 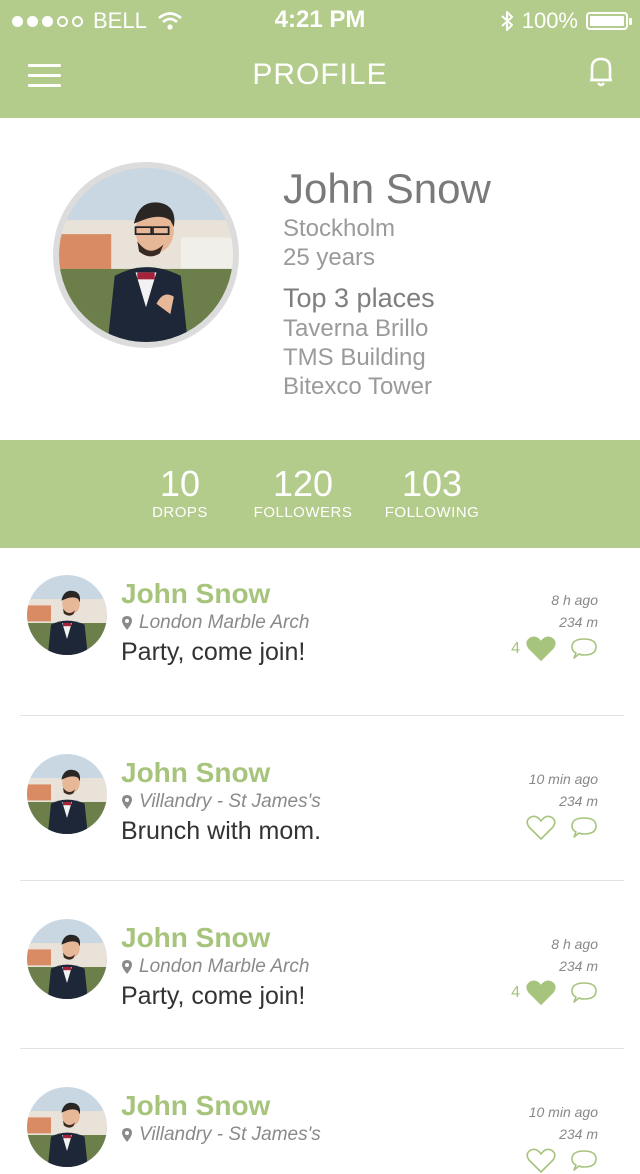 I want to click on battery-percent: 100%, so click(x=549, y=20).